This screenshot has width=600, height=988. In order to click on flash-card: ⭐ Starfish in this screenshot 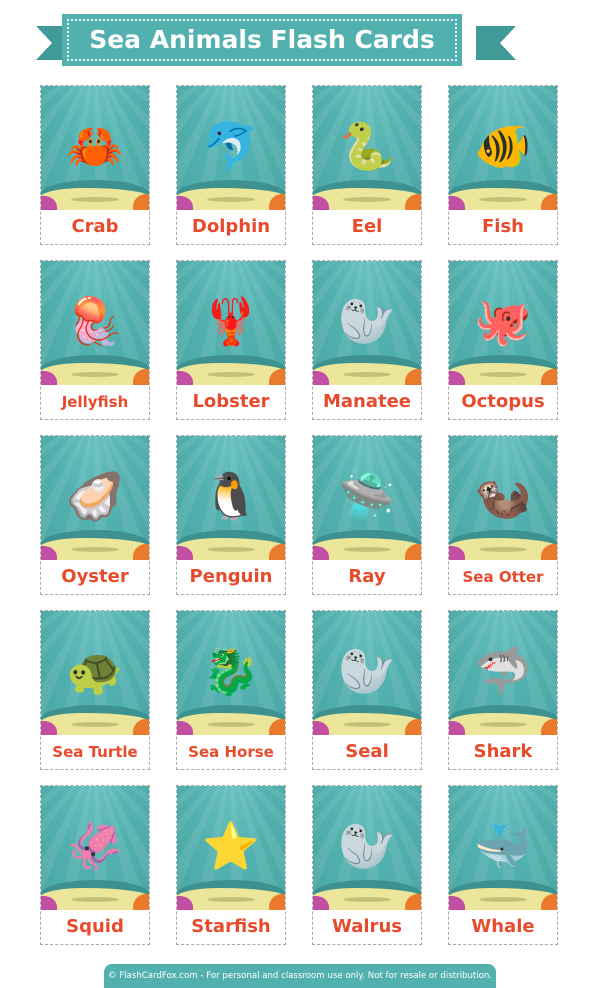, I will do `click(231, 865)`.